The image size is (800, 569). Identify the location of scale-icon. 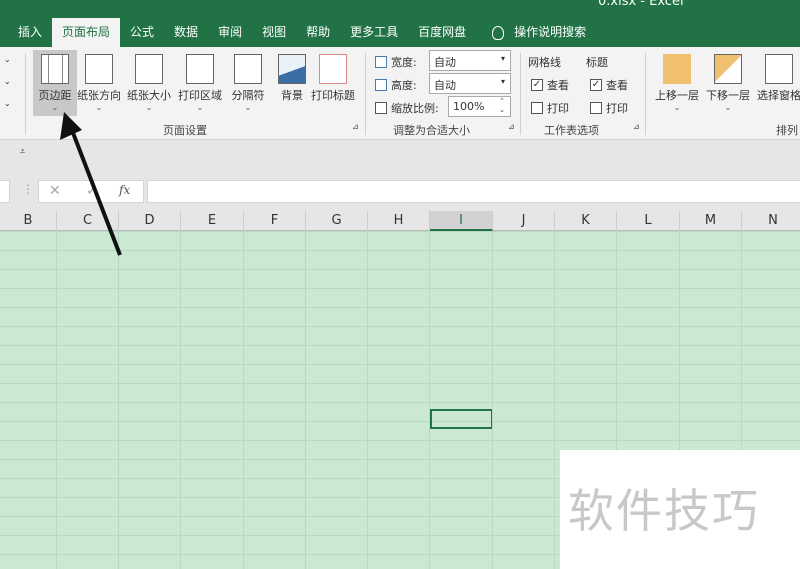
(381, 108).